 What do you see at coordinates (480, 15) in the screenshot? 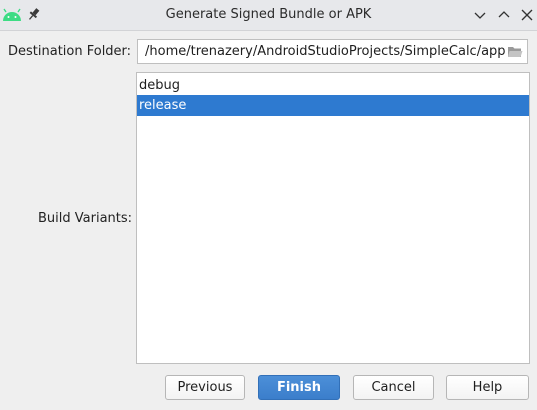
I see `minimize-chevron-icon` at bounding box center [480, 15].